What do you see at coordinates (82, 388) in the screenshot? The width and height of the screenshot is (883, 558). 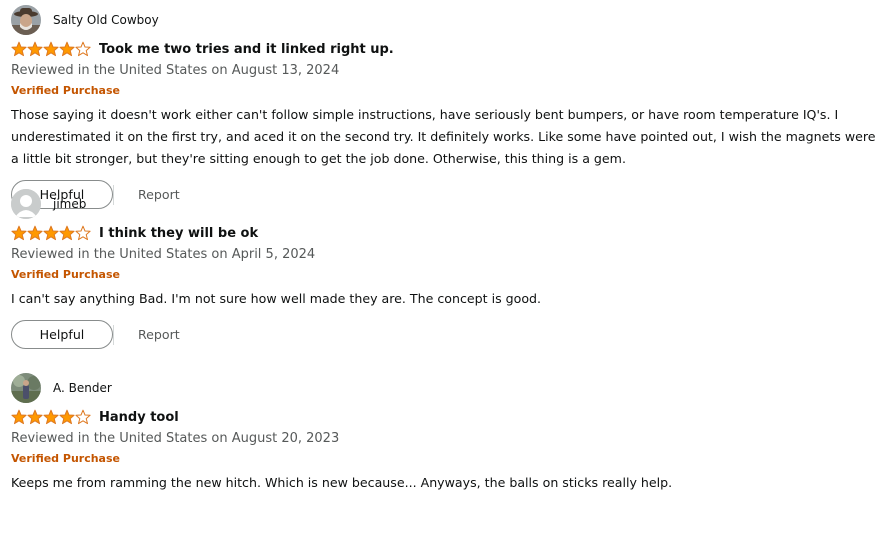 I see `reviewer-name: A. Bender` at bounding box center [82, 388].